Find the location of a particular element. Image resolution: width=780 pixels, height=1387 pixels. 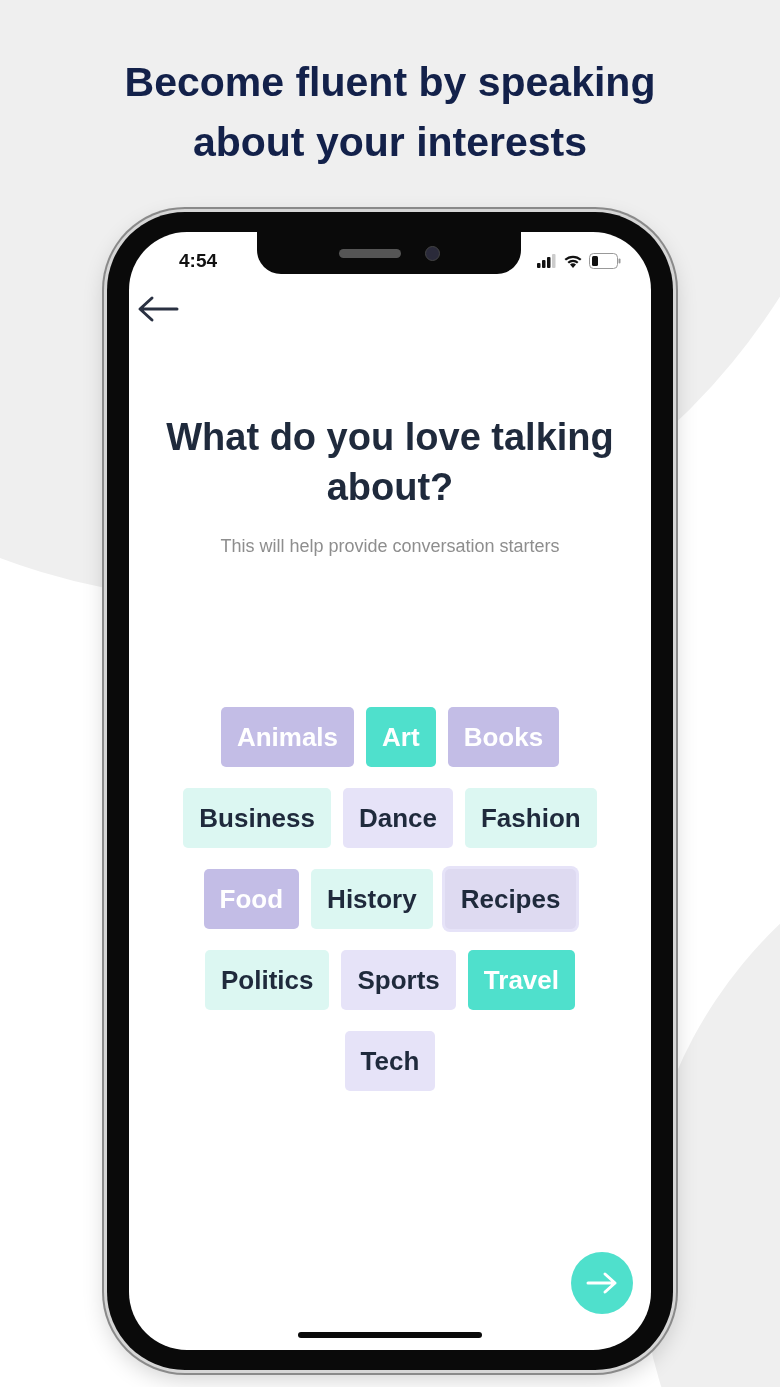

topic-chip: Business is located at coordinates (257, 818).